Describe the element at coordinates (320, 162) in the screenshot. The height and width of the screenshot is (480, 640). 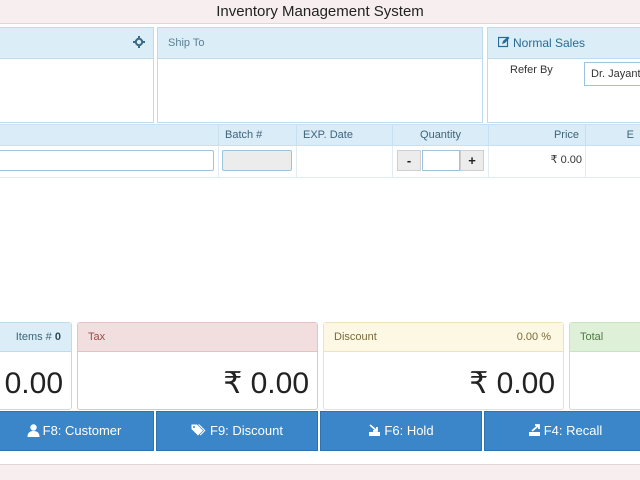
I see `table-row: - + ₹ 0.00` at that location.